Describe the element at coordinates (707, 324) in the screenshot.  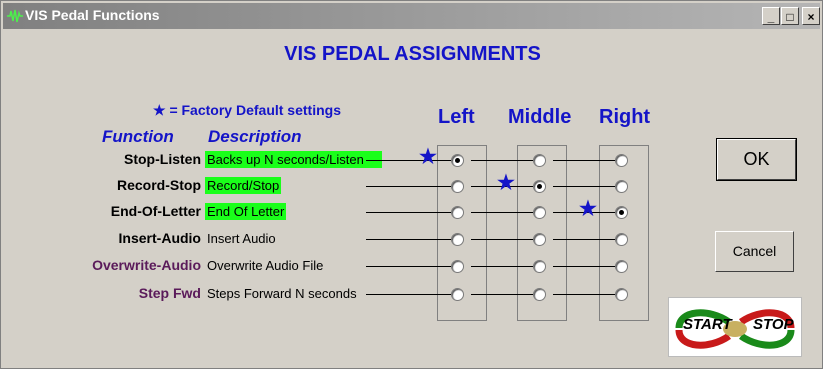
I see `logo-start-text: START` at that location.